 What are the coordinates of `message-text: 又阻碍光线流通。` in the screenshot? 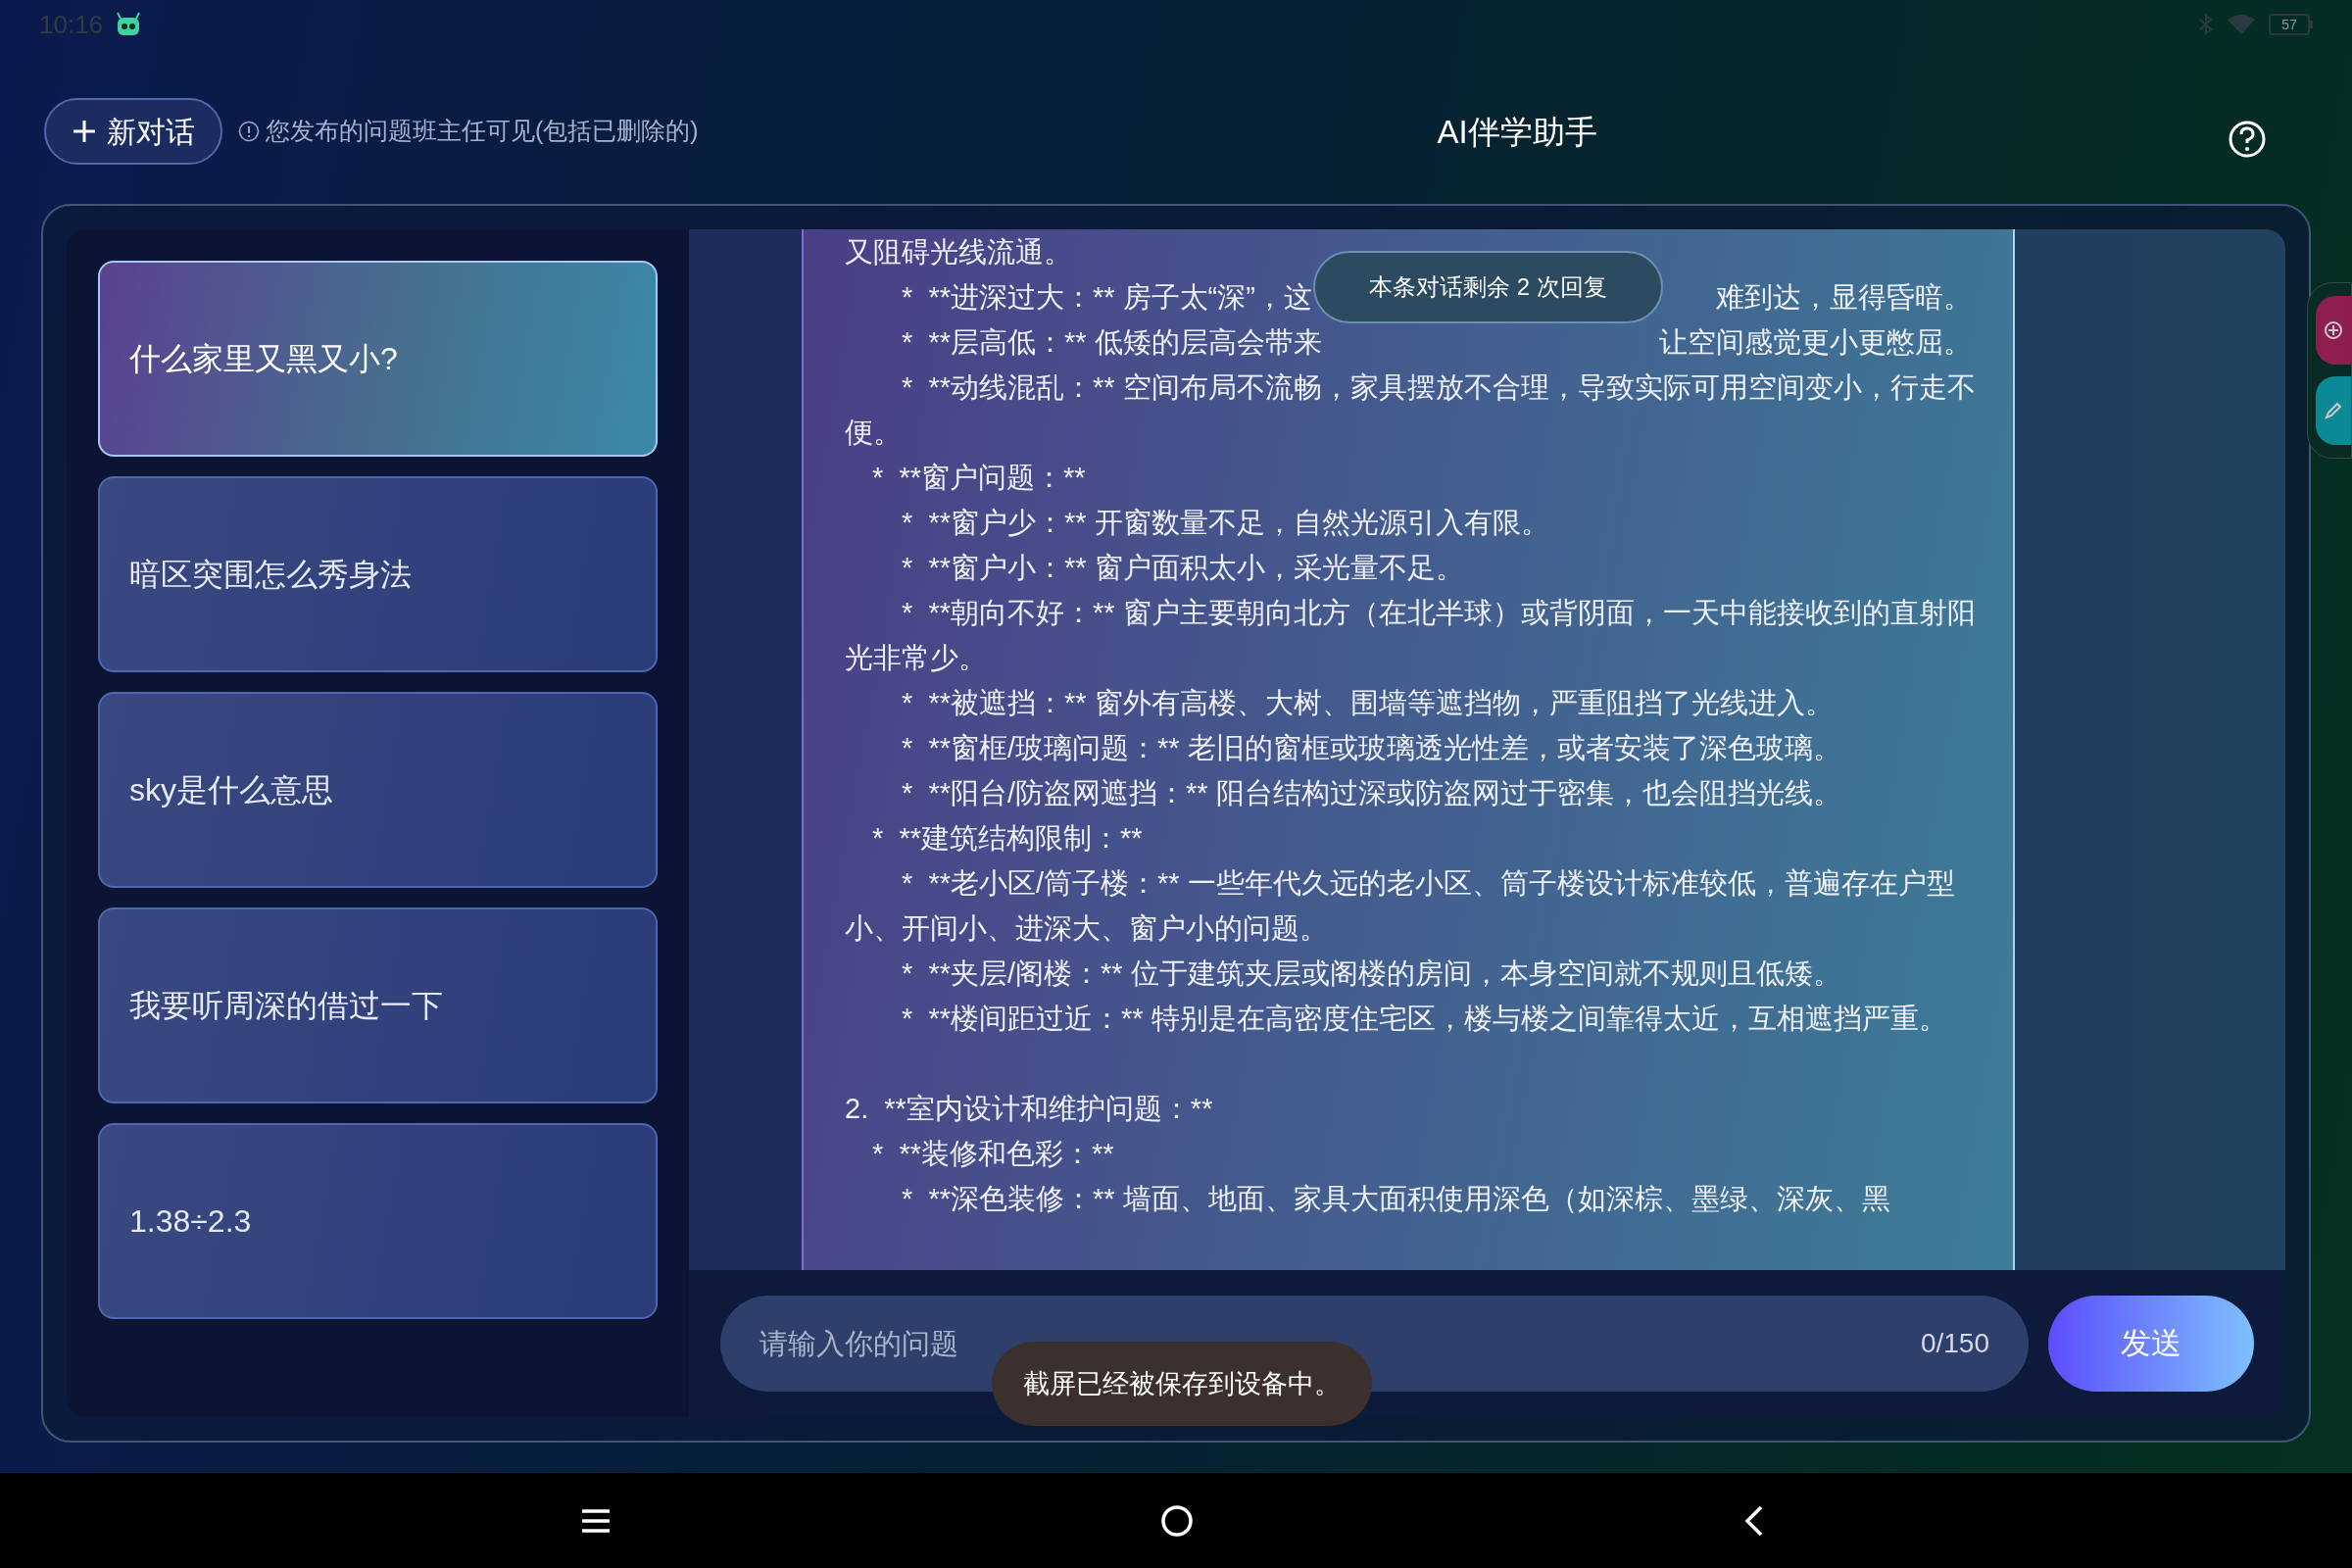 It's located at (959, 253).